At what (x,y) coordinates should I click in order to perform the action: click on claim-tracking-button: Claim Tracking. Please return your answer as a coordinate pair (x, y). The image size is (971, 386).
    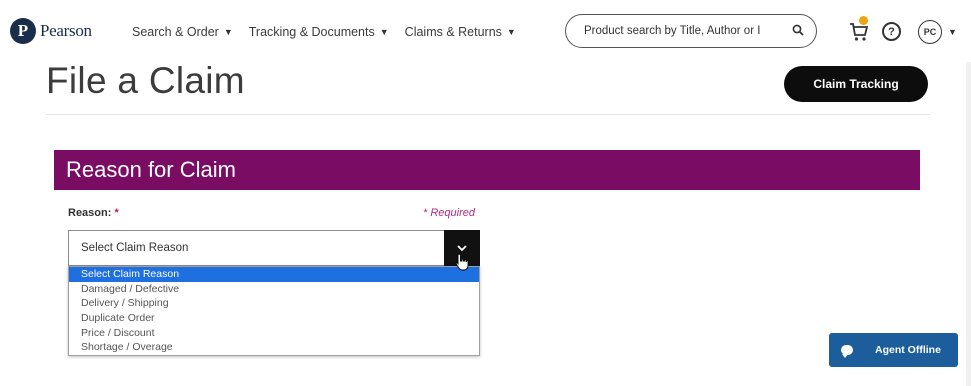
    Looking at the image, I should click on (856, 84).